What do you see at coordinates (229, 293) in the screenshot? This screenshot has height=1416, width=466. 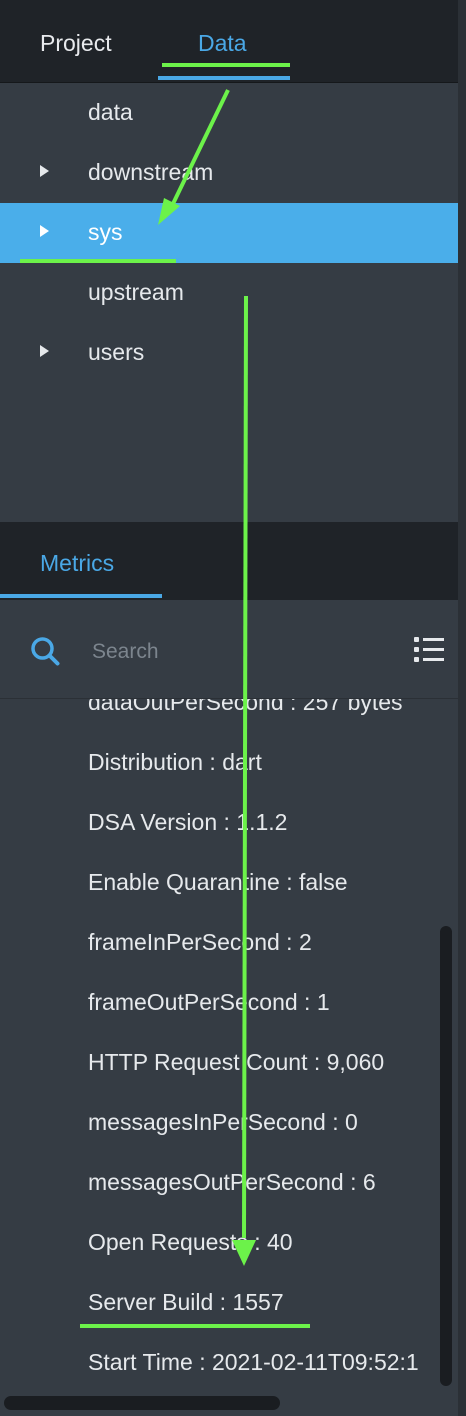 I see `tree-item-upstream: upstream` at bounding box center [229, 293].